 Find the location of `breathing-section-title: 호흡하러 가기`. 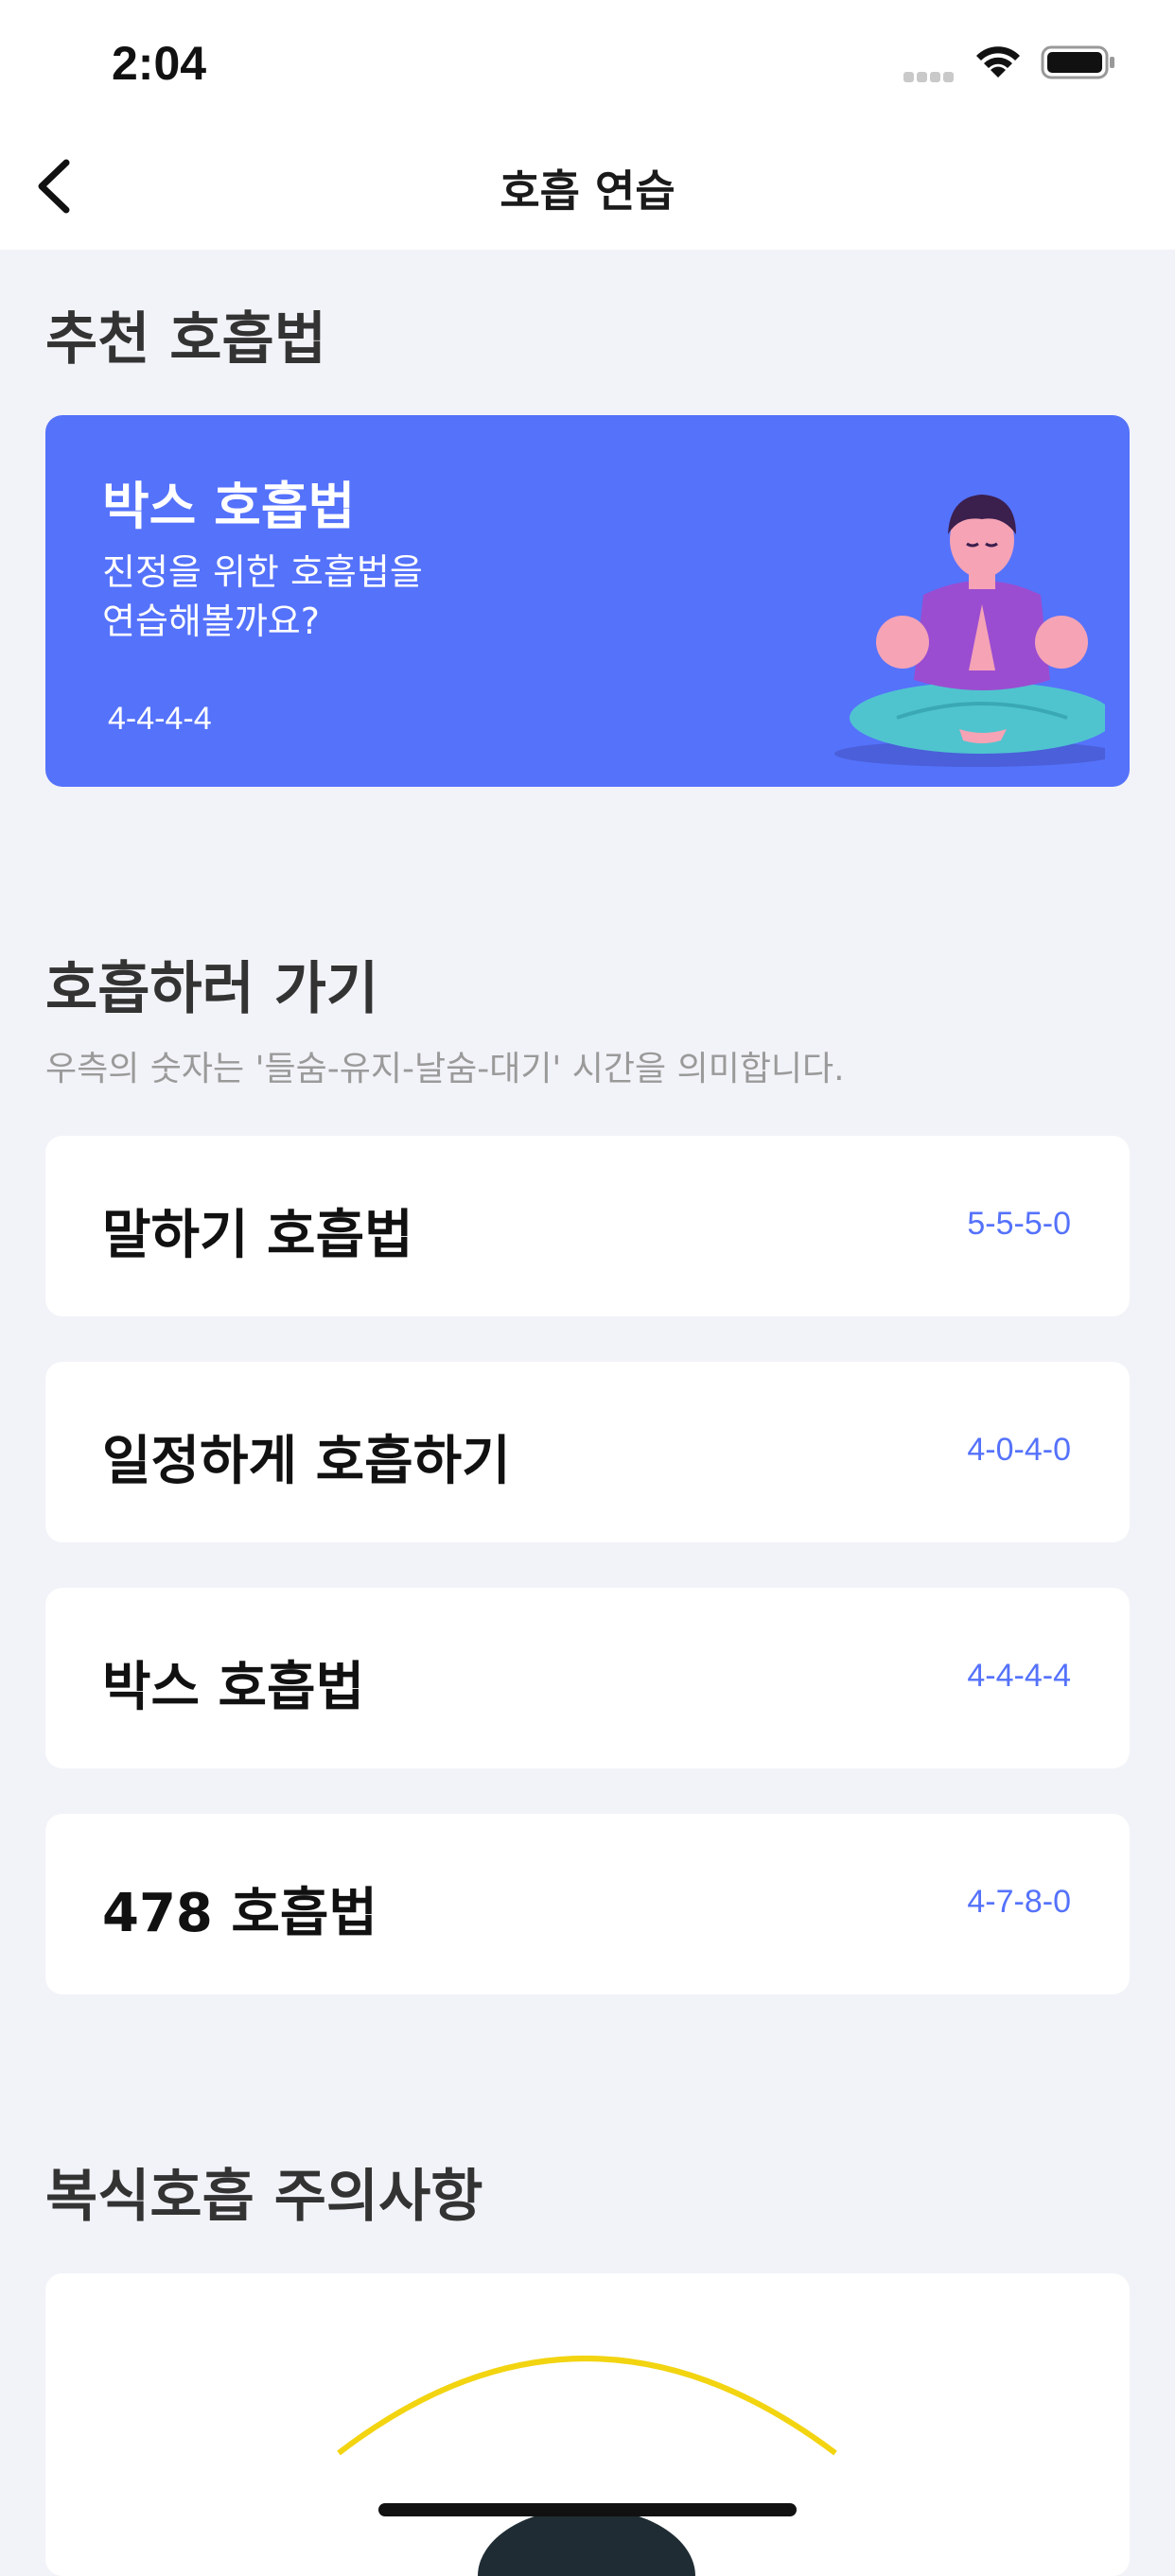

breathing-section-title: 호흡하러 가기 is located at coordinates (212, 989).